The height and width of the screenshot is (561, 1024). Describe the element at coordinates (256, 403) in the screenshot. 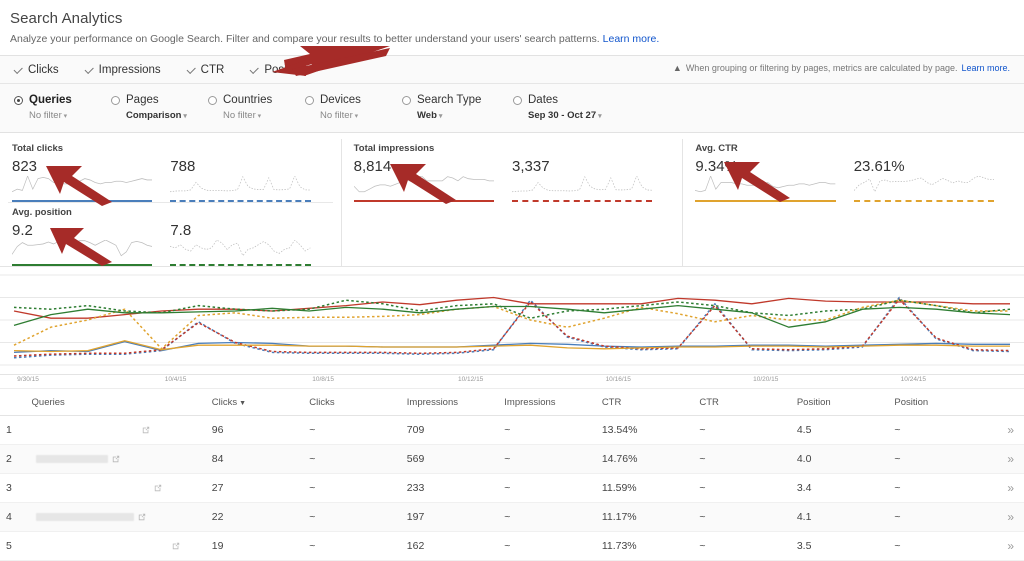

I see `column-header-clicks: Clicks ▼` at that location.